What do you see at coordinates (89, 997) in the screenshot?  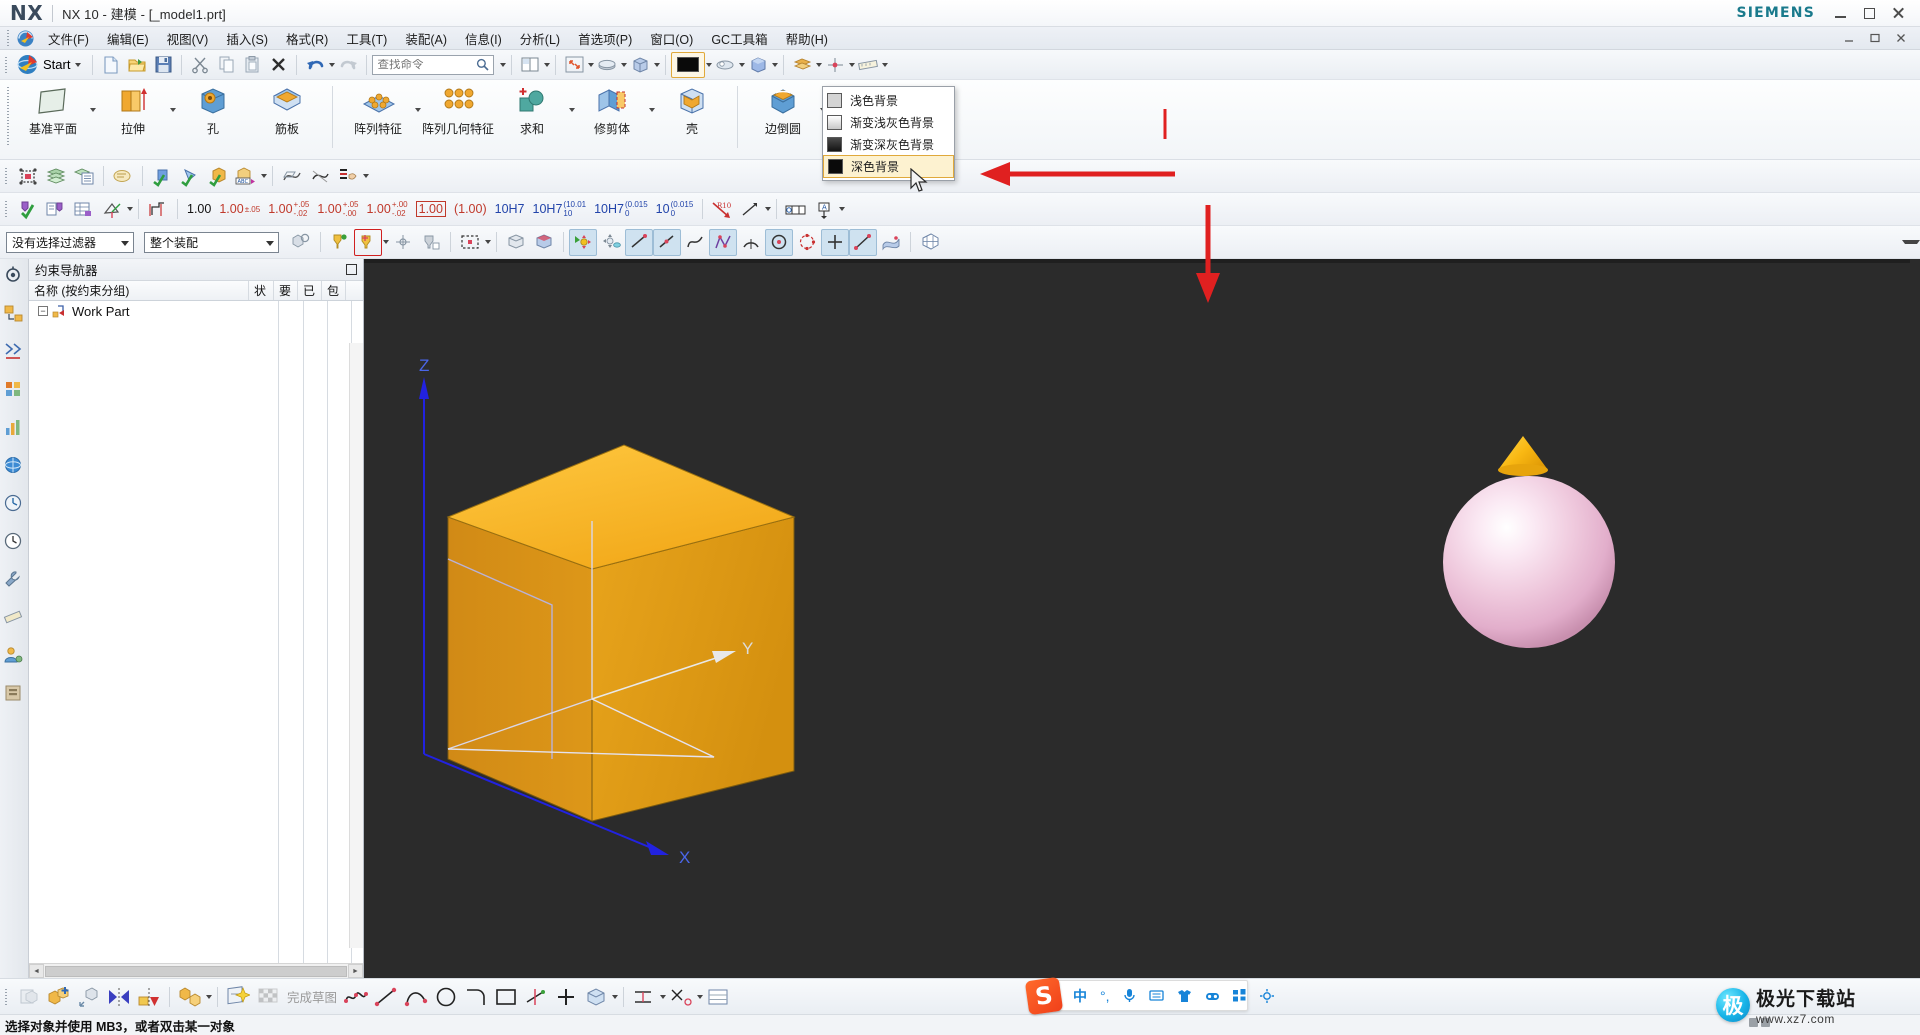 I see `move-component-button` at bounding box center [89, 997].